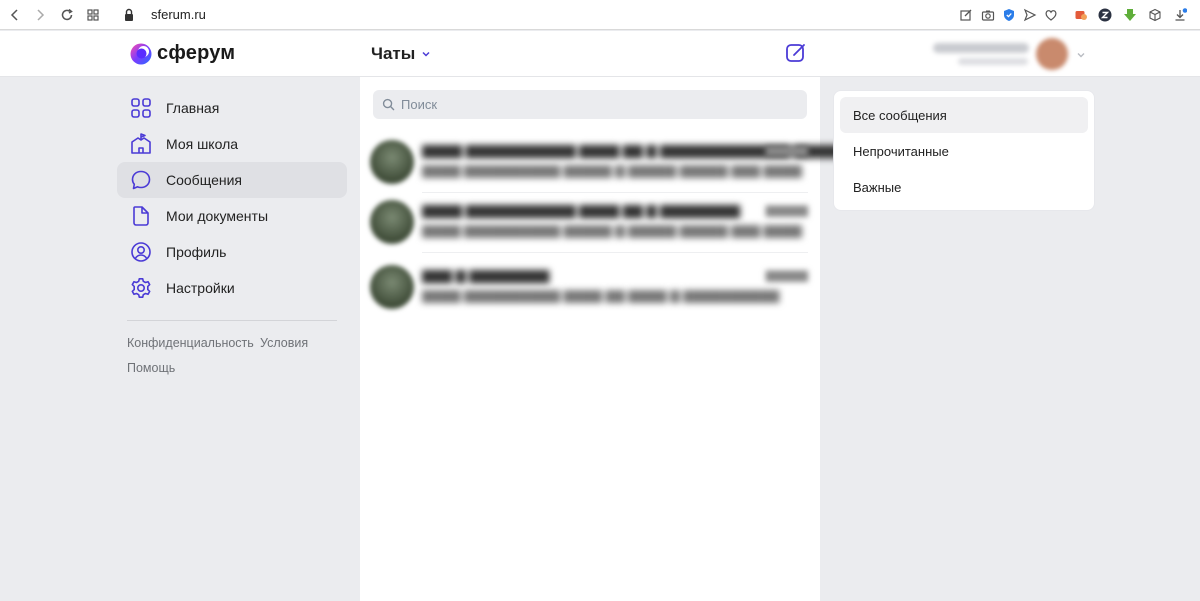 Image resolution: width=1200 pixels, height=601 pixels. Describe the element at coordinates (15, 15) in the screenshot. I see `back-icon` at that location.